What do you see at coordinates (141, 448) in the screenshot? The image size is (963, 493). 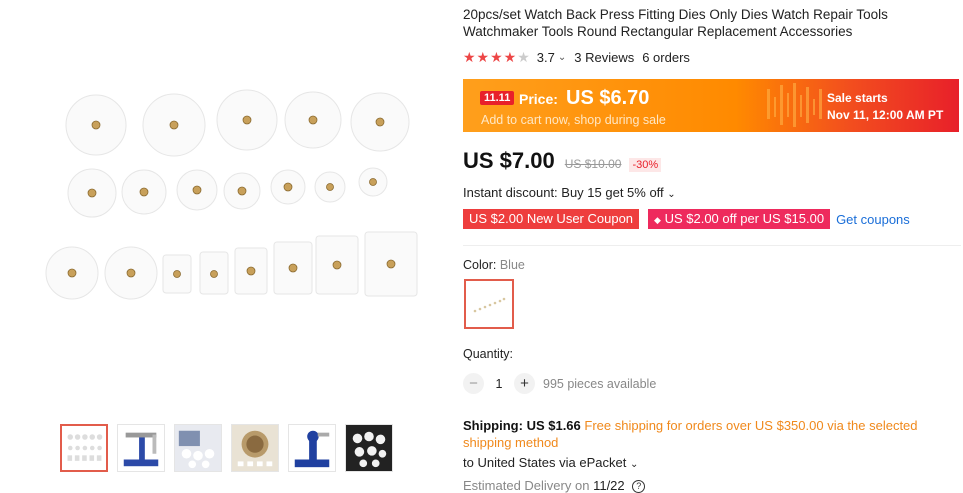 I see `thumbnail-press-tool` at bounding box center [141, 448].